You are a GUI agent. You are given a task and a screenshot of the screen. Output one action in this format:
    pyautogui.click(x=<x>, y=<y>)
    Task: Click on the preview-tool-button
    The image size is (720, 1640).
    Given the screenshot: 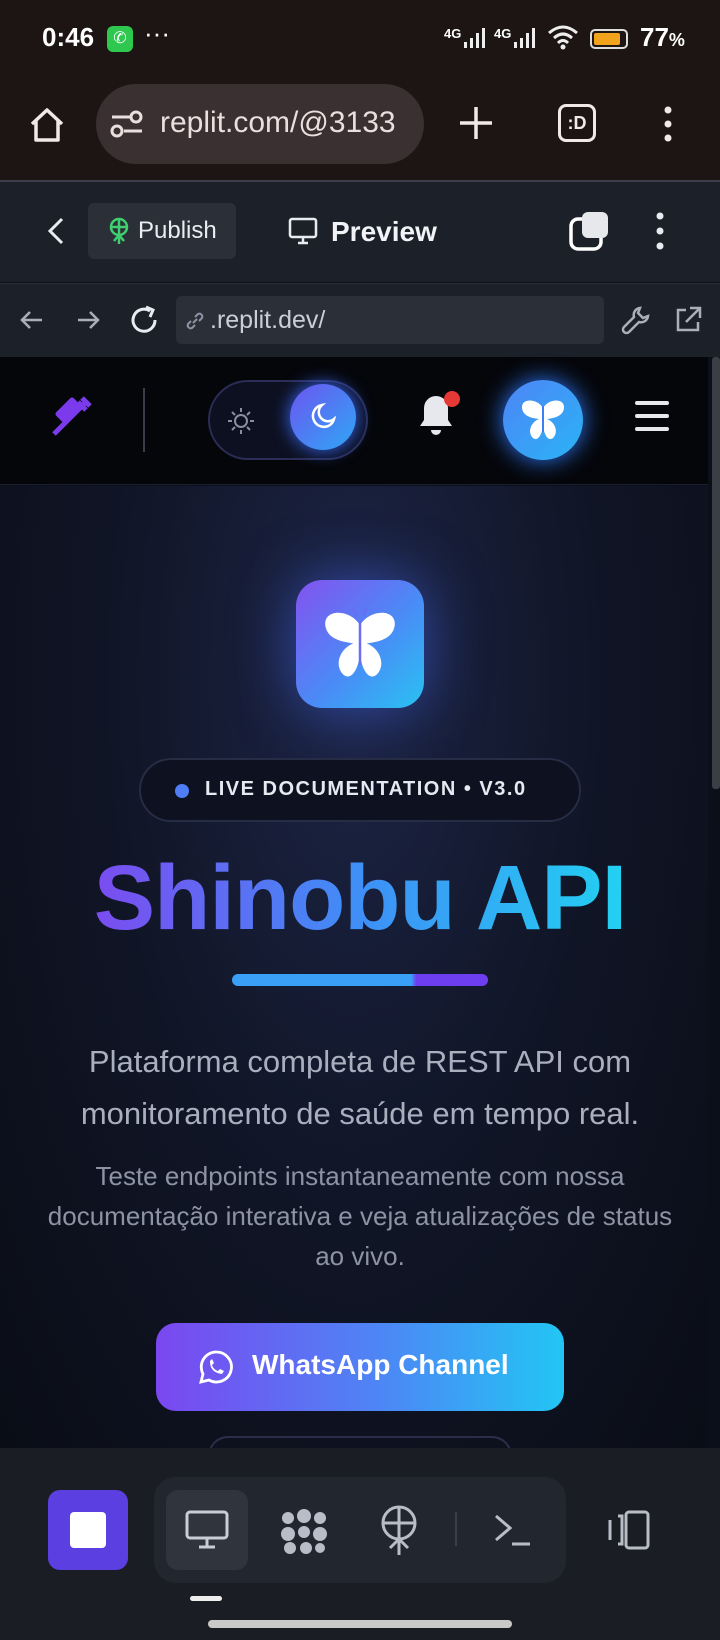 What is the action you would take?
    pyautogui.click(x=207, y=1530)
    